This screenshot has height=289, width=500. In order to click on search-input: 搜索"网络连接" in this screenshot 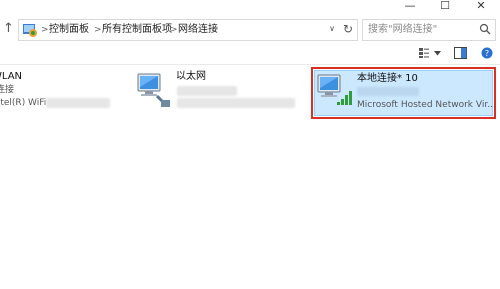, I will do `click(429, 30)`.